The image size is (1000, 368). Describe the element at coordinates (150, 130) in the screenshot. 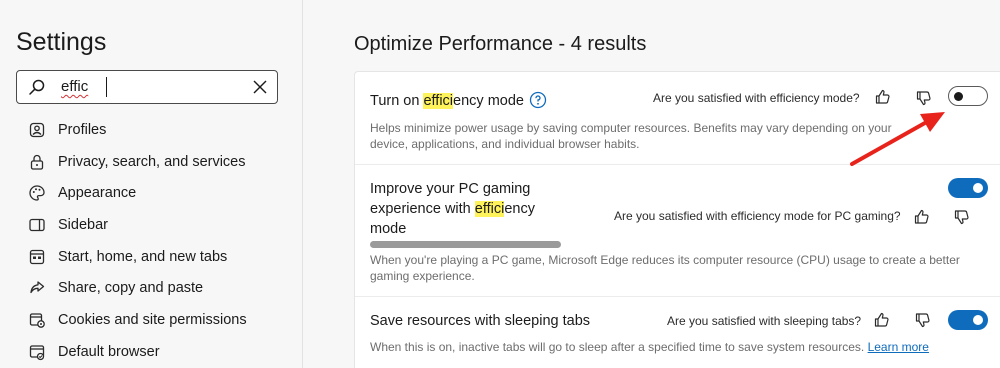

I see `sidebar-item-profiles: Profiles` at that location.